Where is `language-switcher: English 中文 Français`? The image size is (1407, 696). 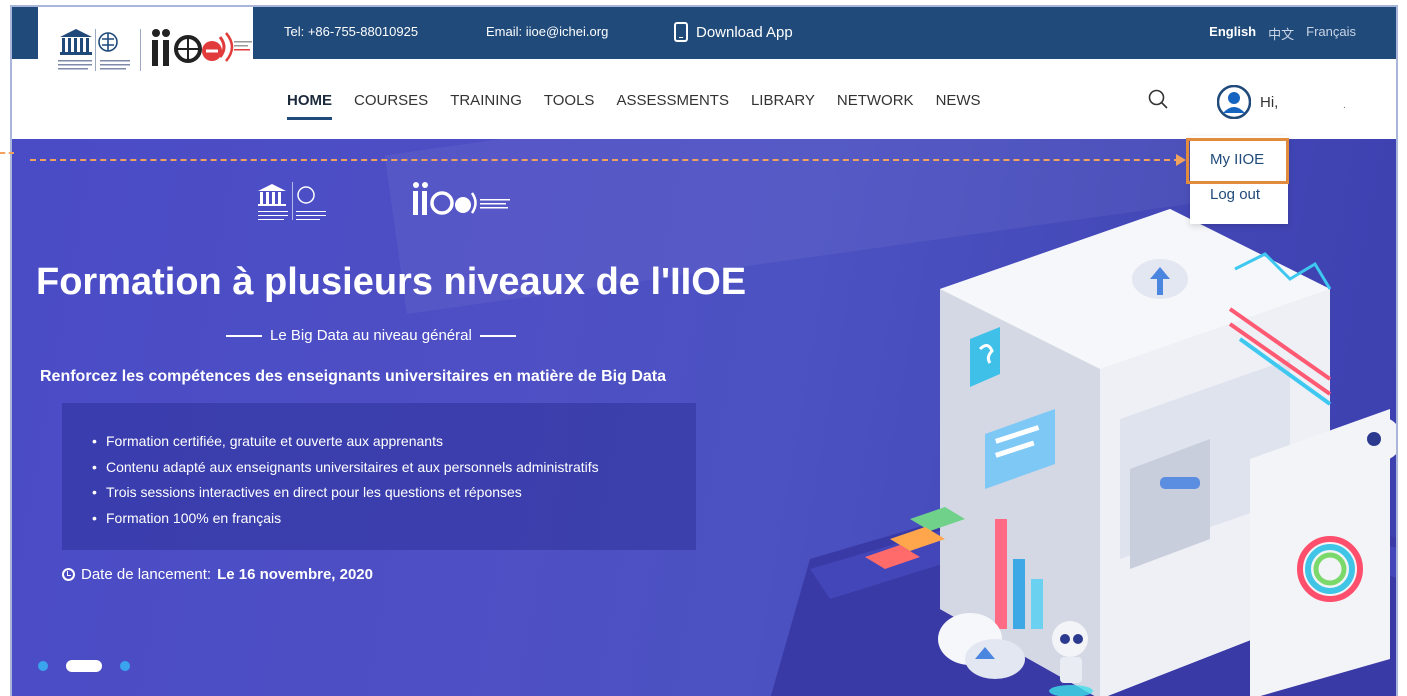
language-switcher: English 中文 Français is located at coordinates (1282, 33).